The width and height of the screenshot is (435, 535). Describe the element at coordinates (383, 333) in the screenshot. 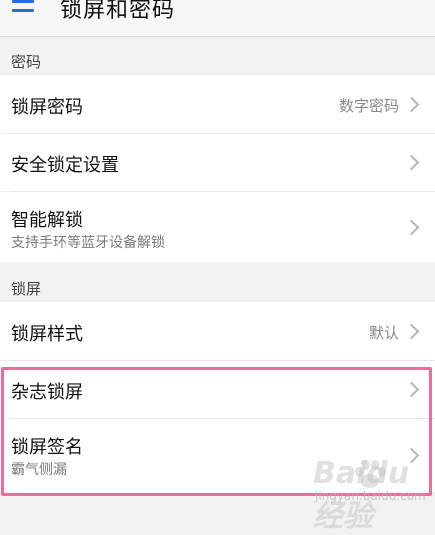

I see `row-value: 默认` at that location.